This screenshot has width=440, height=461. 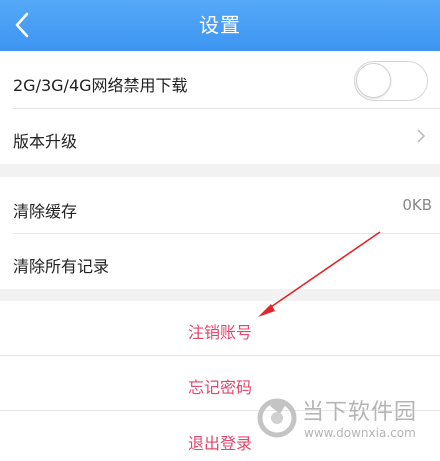 I want to click on network-download-label: 2G/3G/4G网络禁用下载, so click(x=100, y=85).